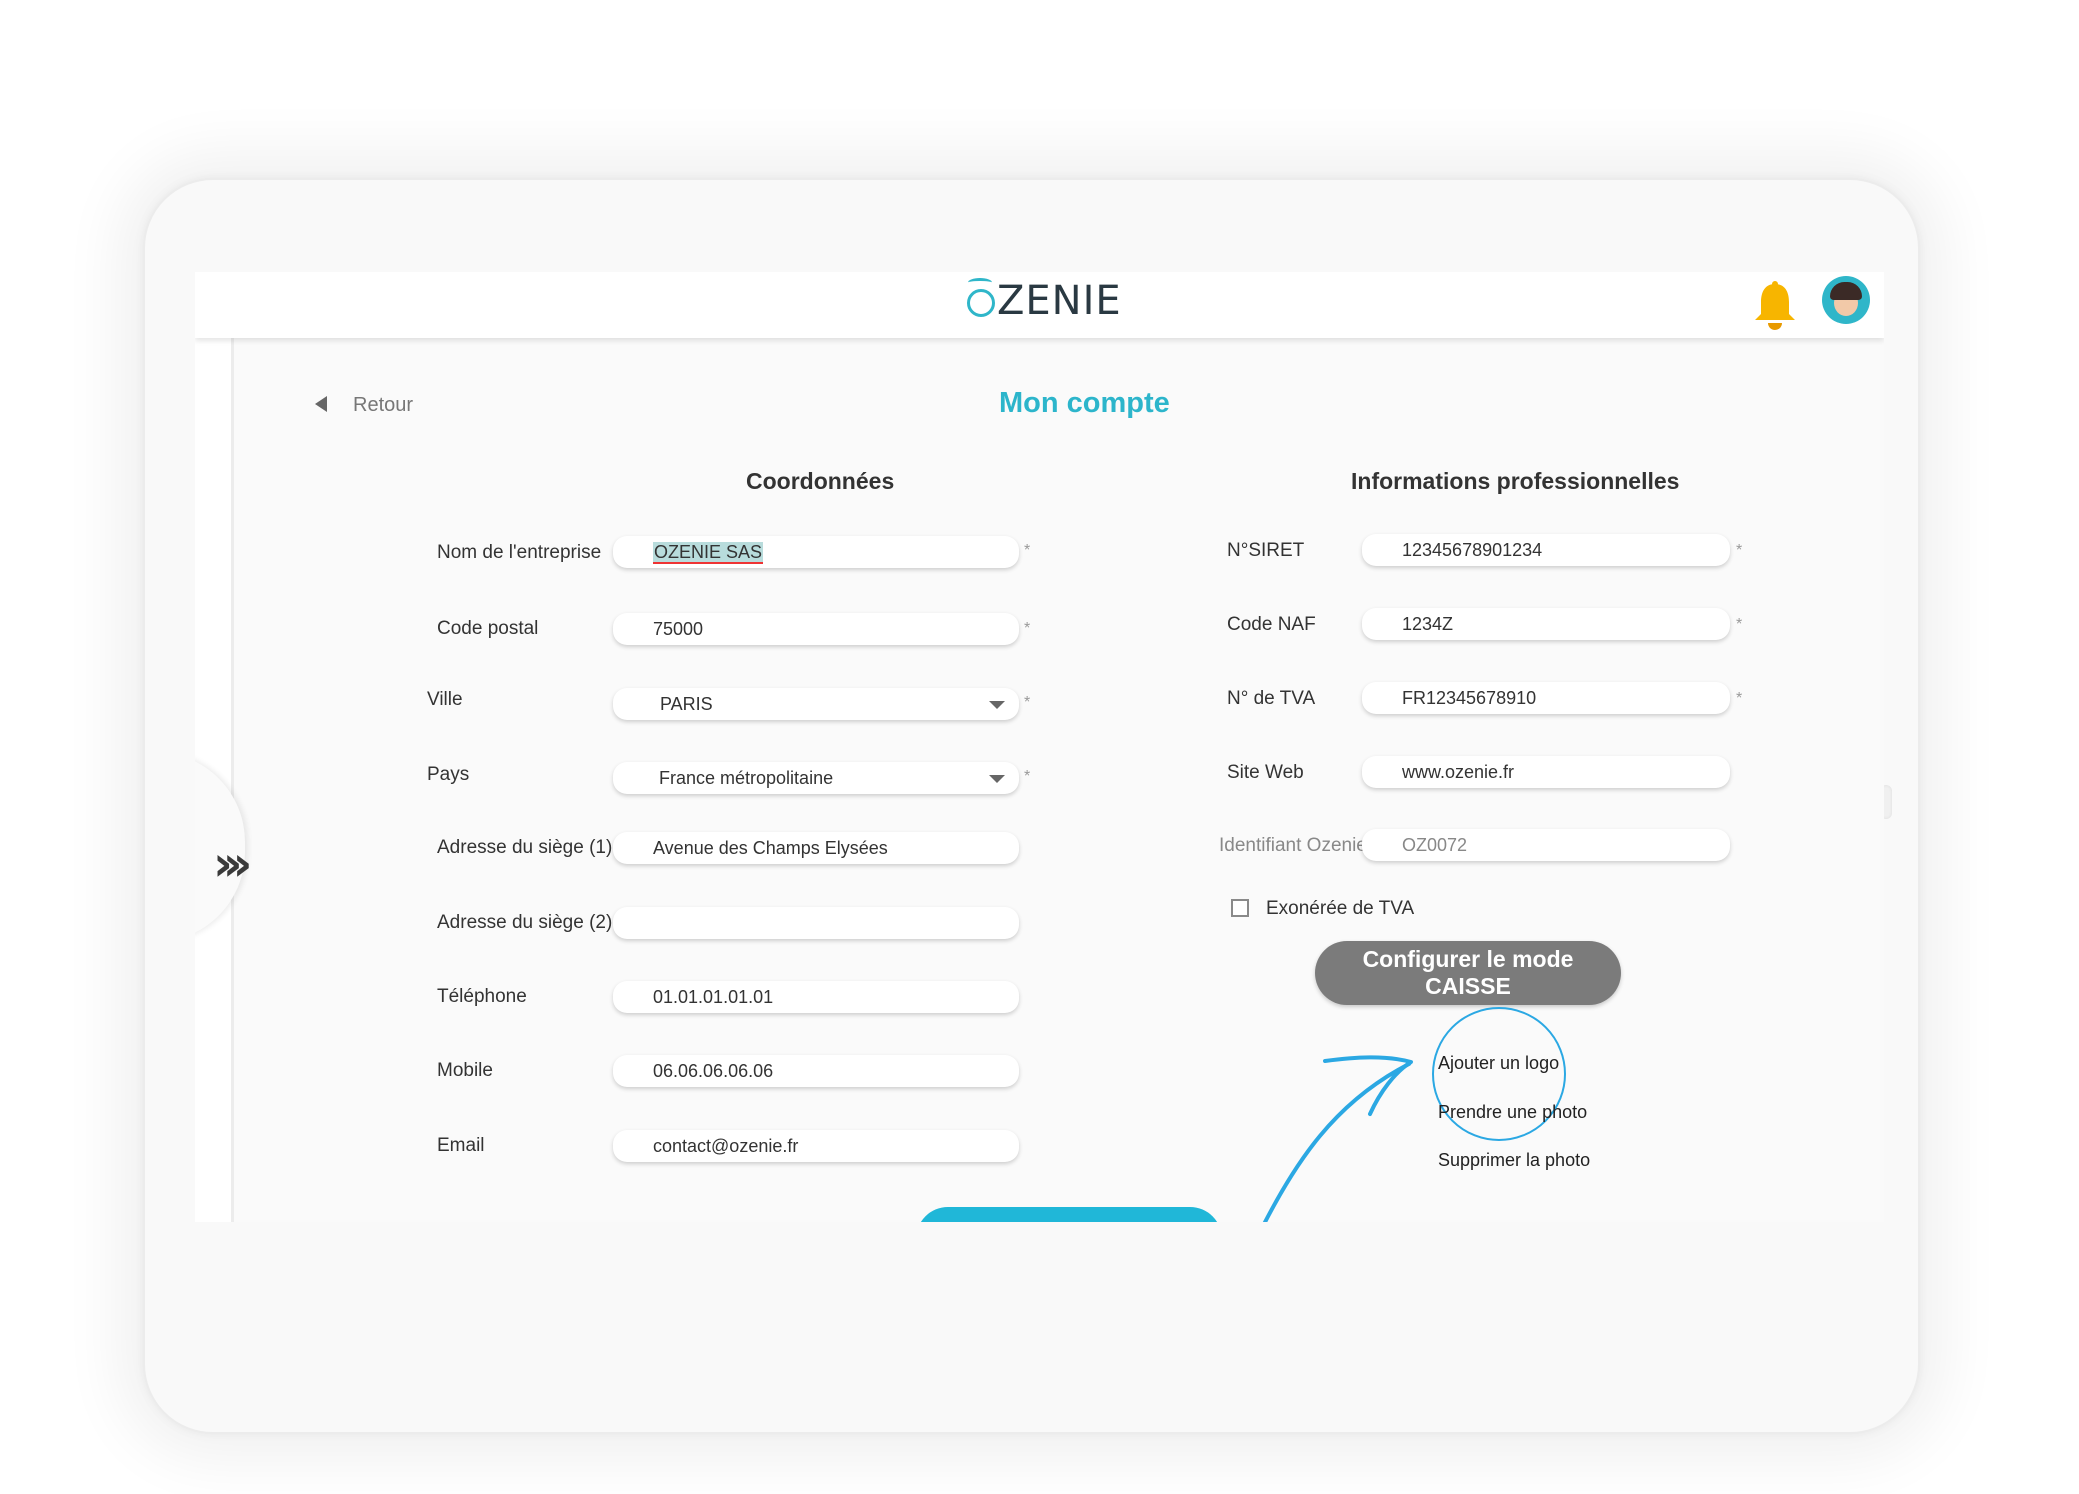 The width and height of the screenshot is (2079, 1494). What do you see at coordinates (816, 552) in the screenshot?
I see `nom-entreprise-input: OZENIE SAS` at bounding box center [816, 552].